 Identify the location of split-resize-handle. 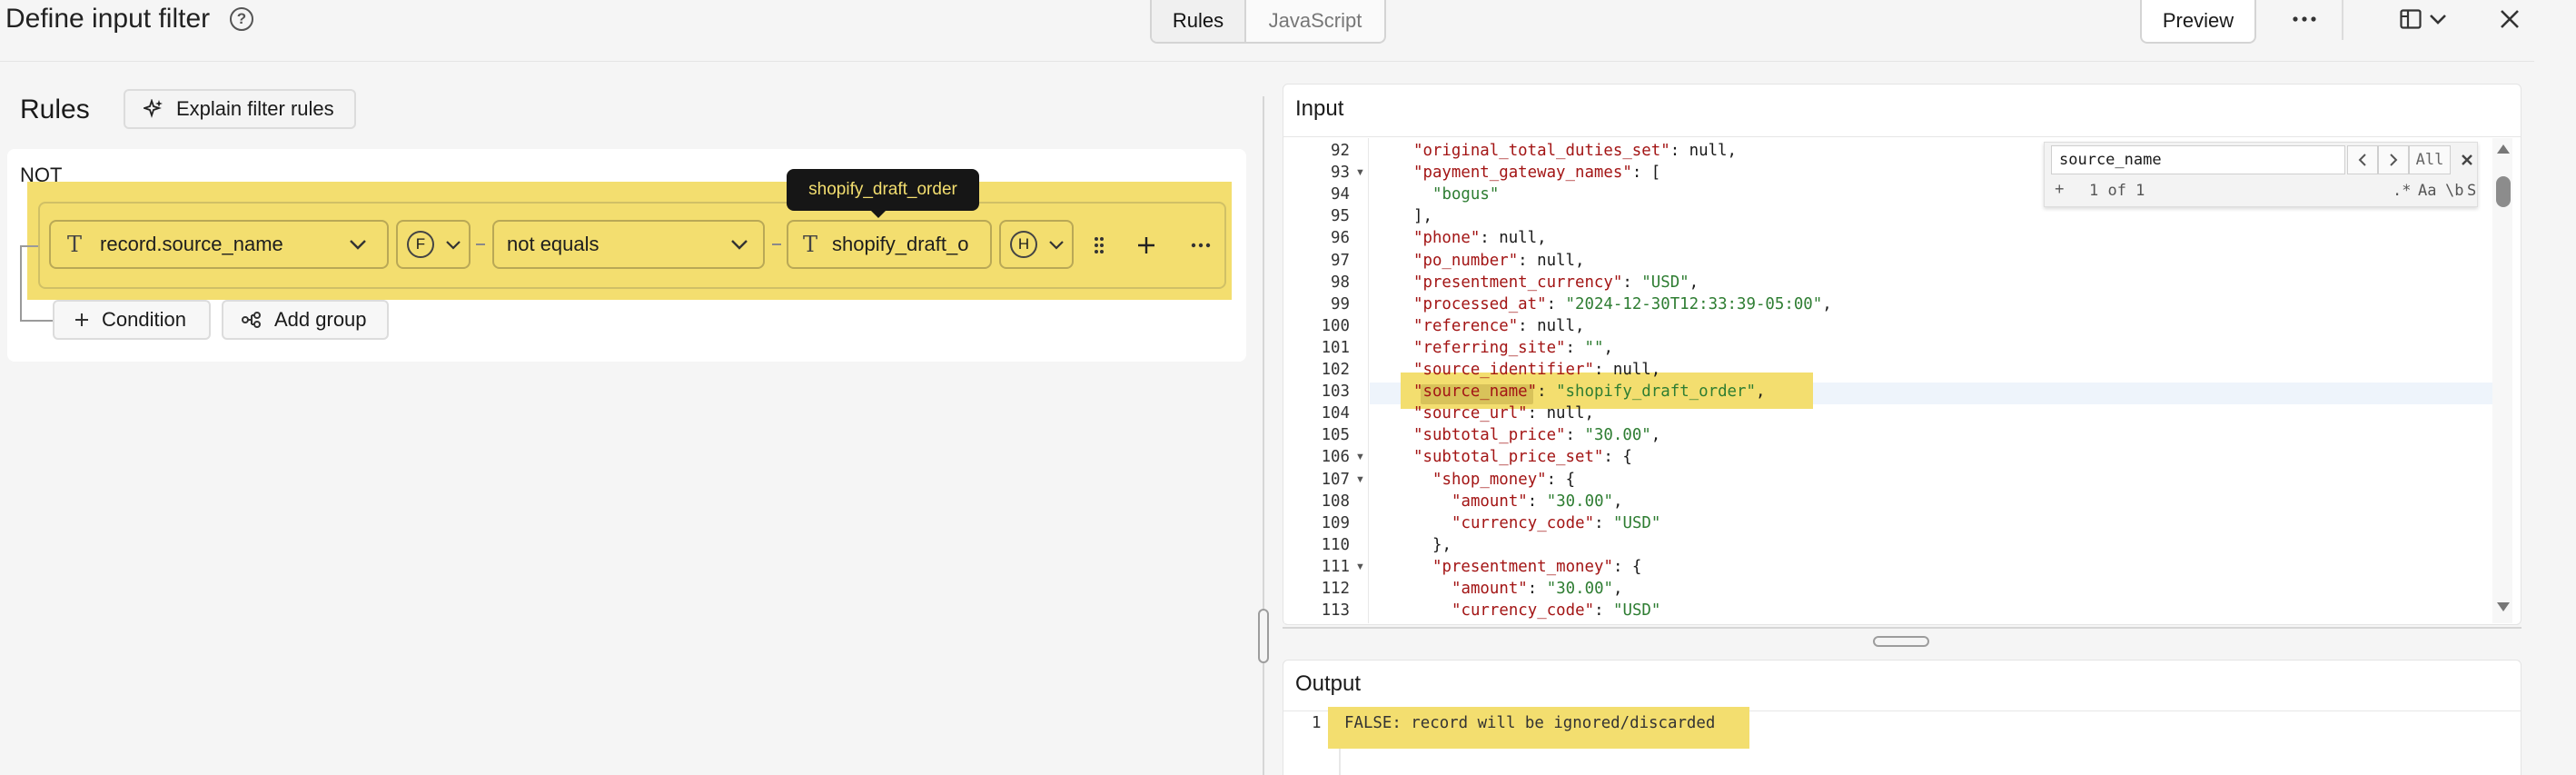
(1901, 641).